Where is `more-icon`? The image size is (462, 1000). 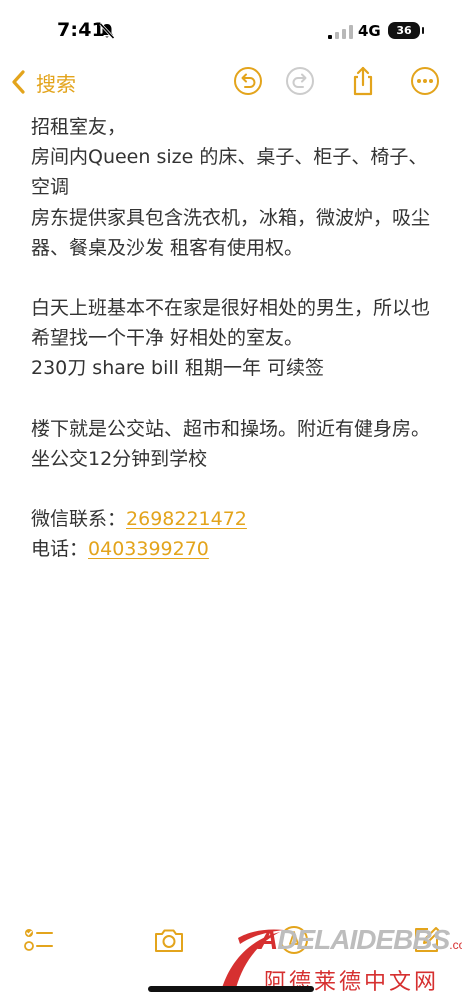 more-icon is located at coordinates (425, 81).